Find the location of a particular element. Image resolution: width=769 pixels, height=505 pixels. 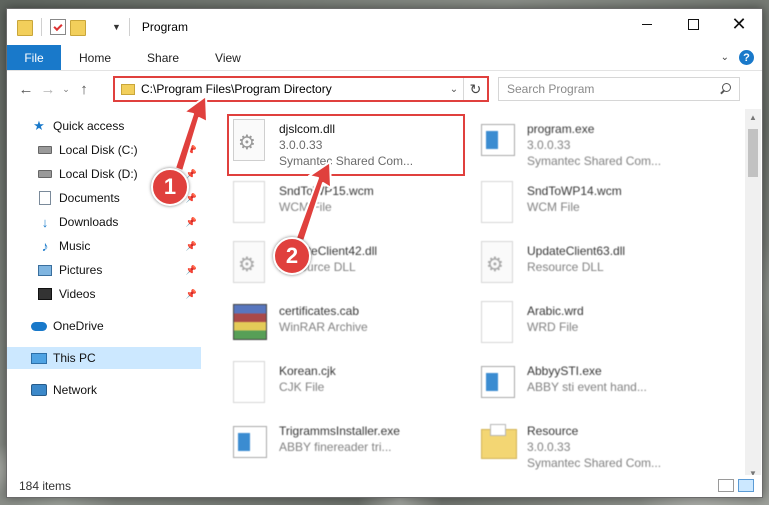

file-name: UpdateClient63.dll is located at coordinates (576, 251).